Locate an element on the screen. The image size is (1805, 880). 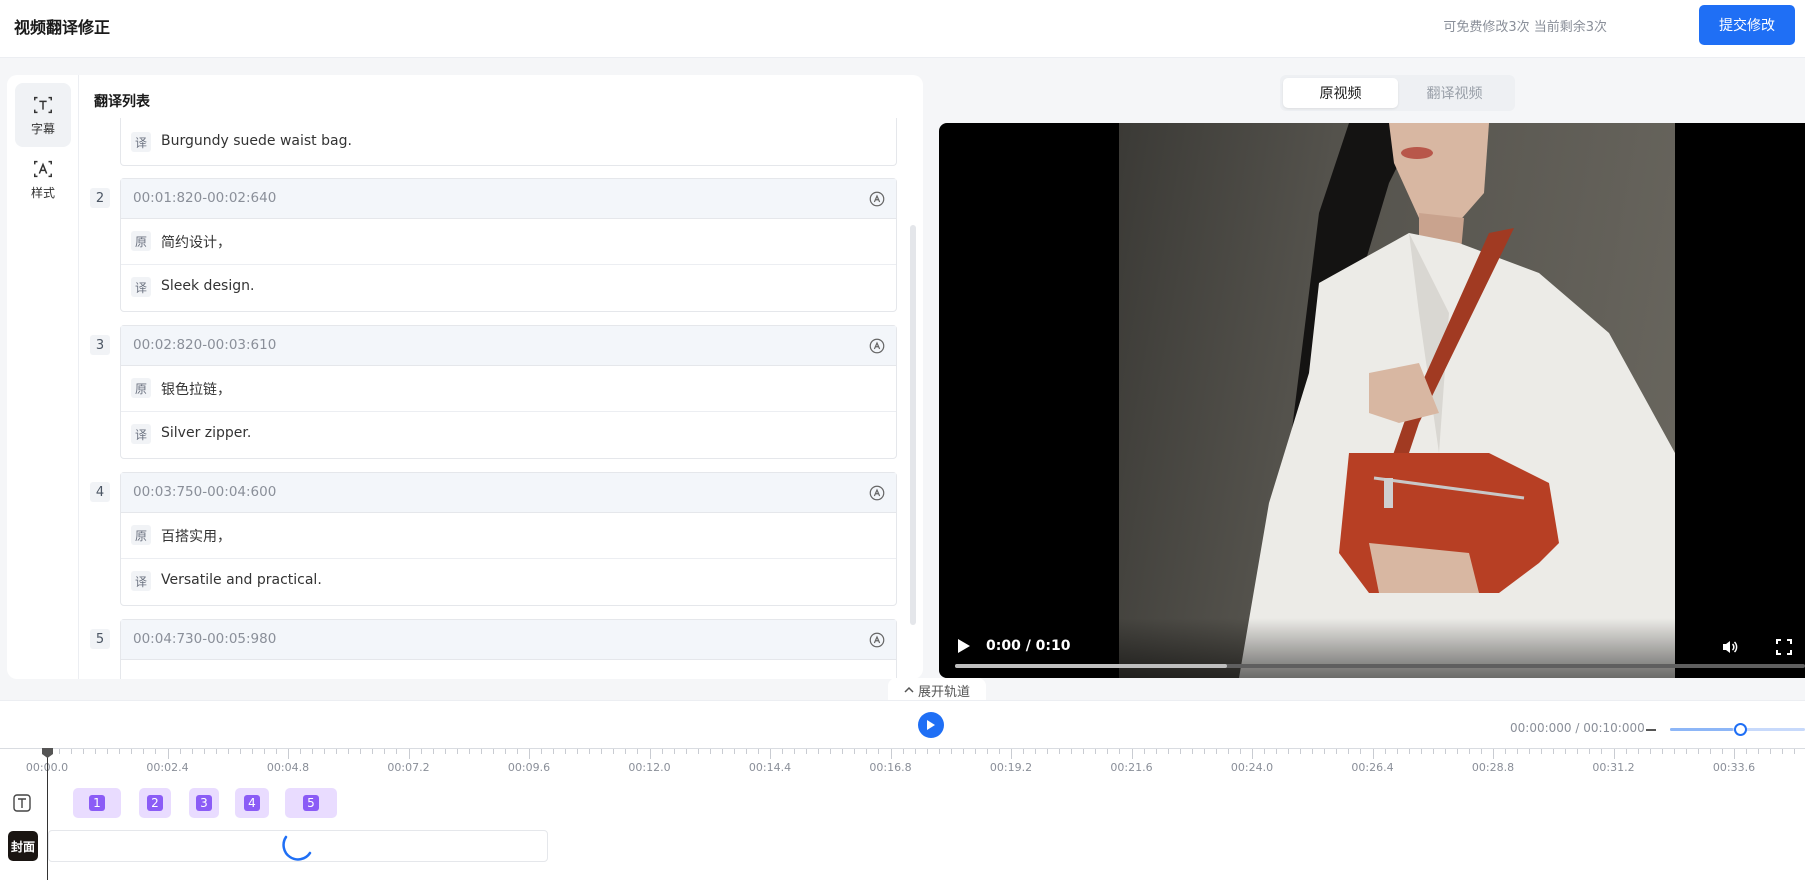
quota-text: 可免费修改3次 当前剩余3次 is located at coordinates (1525, 27).